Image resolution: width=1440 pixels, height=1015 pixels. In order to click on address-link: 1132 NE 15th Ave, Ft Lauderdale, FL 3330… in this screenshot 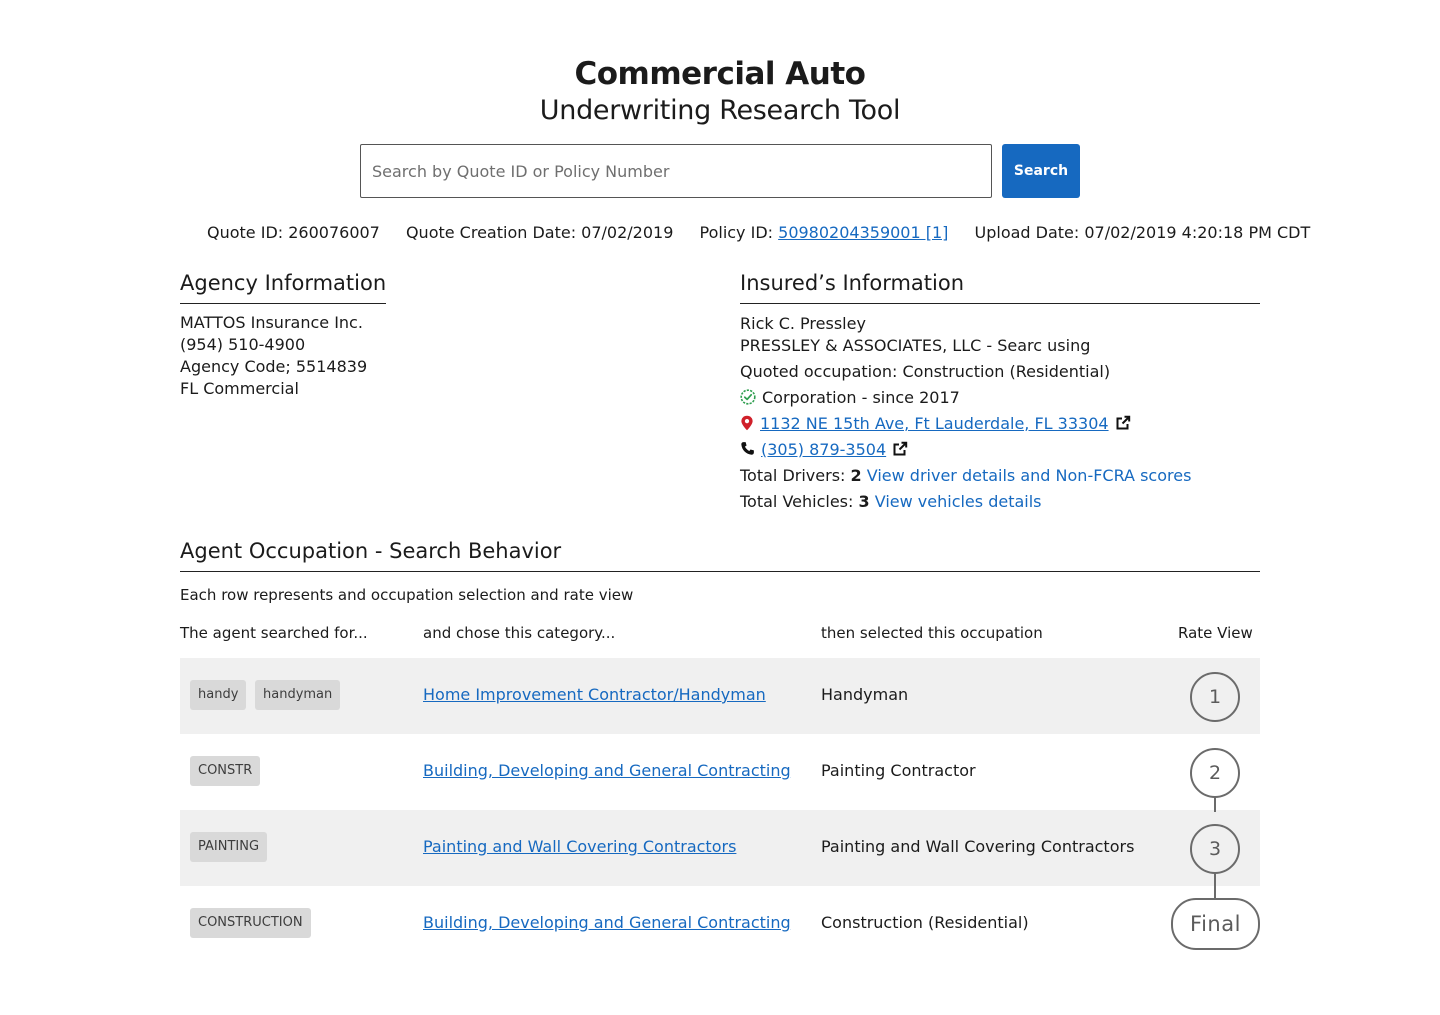, I will do `click(934, 423)`.